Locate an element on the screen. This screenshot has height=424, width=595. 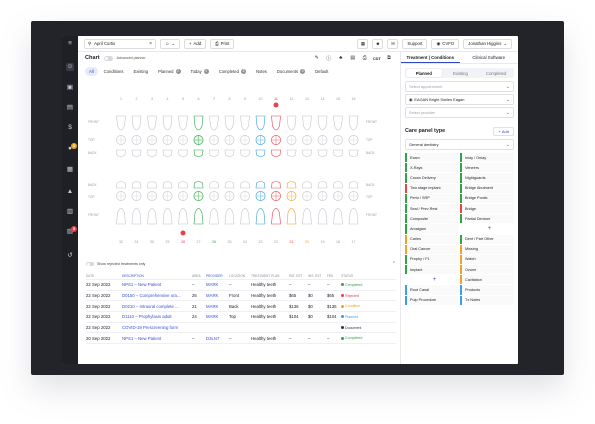
warning-icon: ▲ is located at coordinates (70, 192).